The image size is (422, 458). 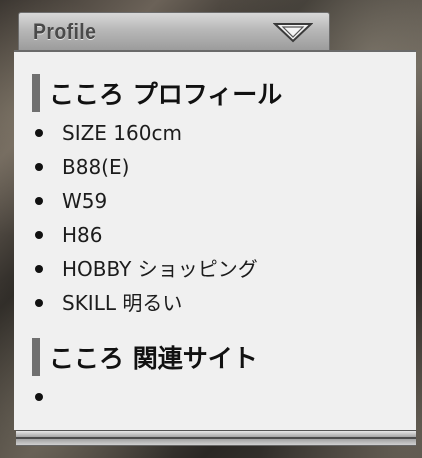 What do you see at coordinates (136, 201) in the screenshot?
I see `list-item: W59` at bounding box center [136, 201].